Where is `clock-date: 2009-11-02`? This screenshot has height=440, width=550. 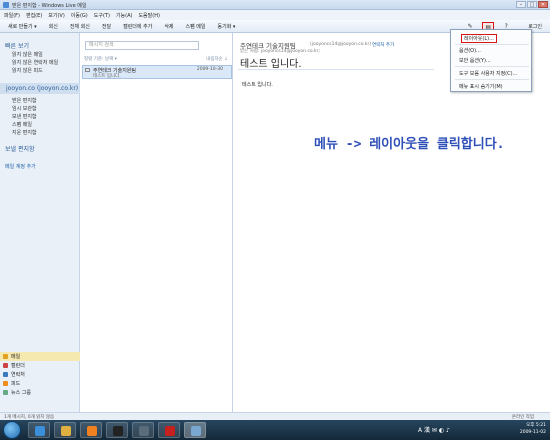
clock-date: 2009-11-02 is located at coordinates (532, 432).